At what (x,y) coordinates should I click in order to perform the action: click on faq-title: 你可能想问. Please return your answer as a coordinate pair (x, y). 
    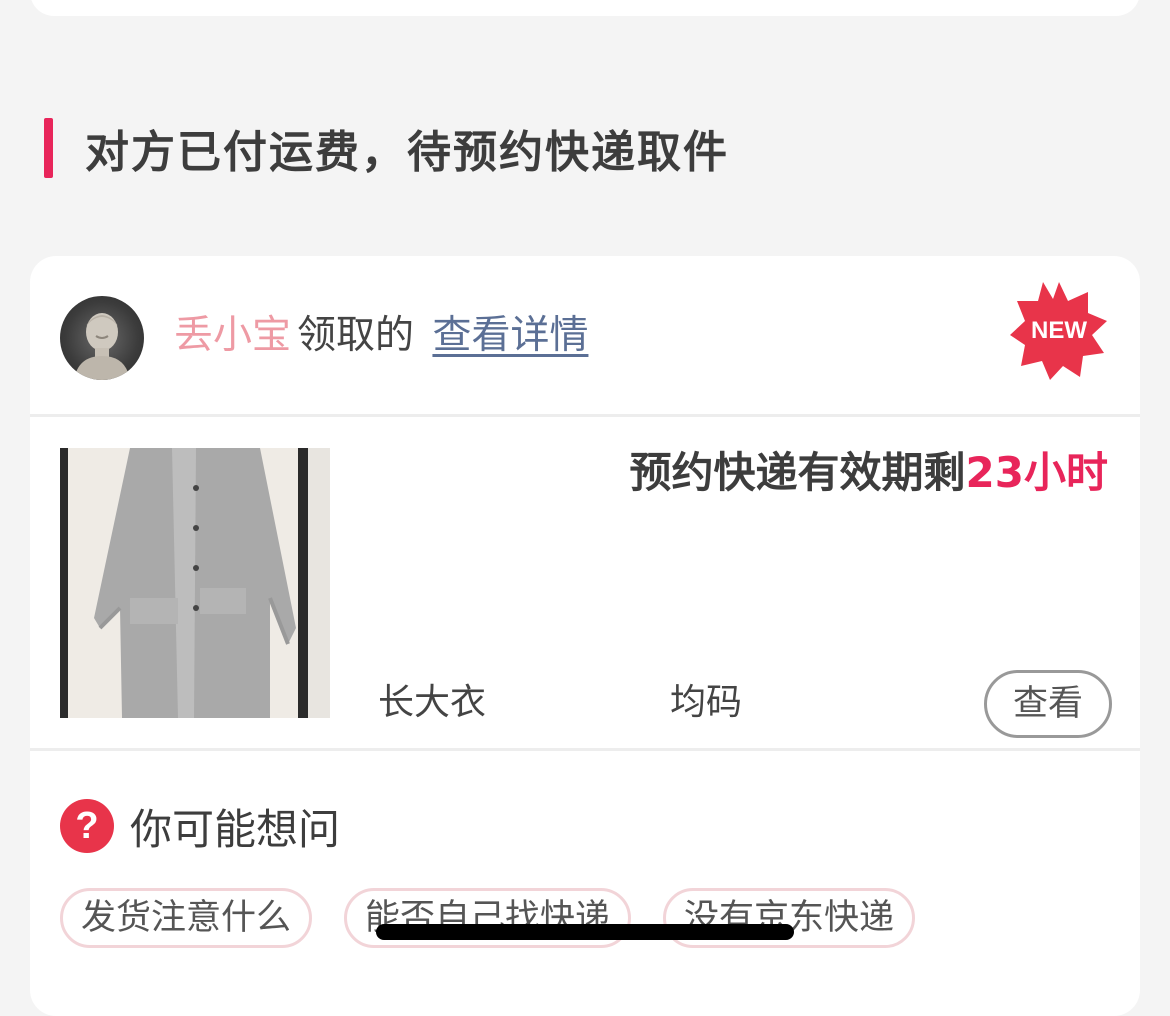
    Looking at the image, I should click on (235, 829).